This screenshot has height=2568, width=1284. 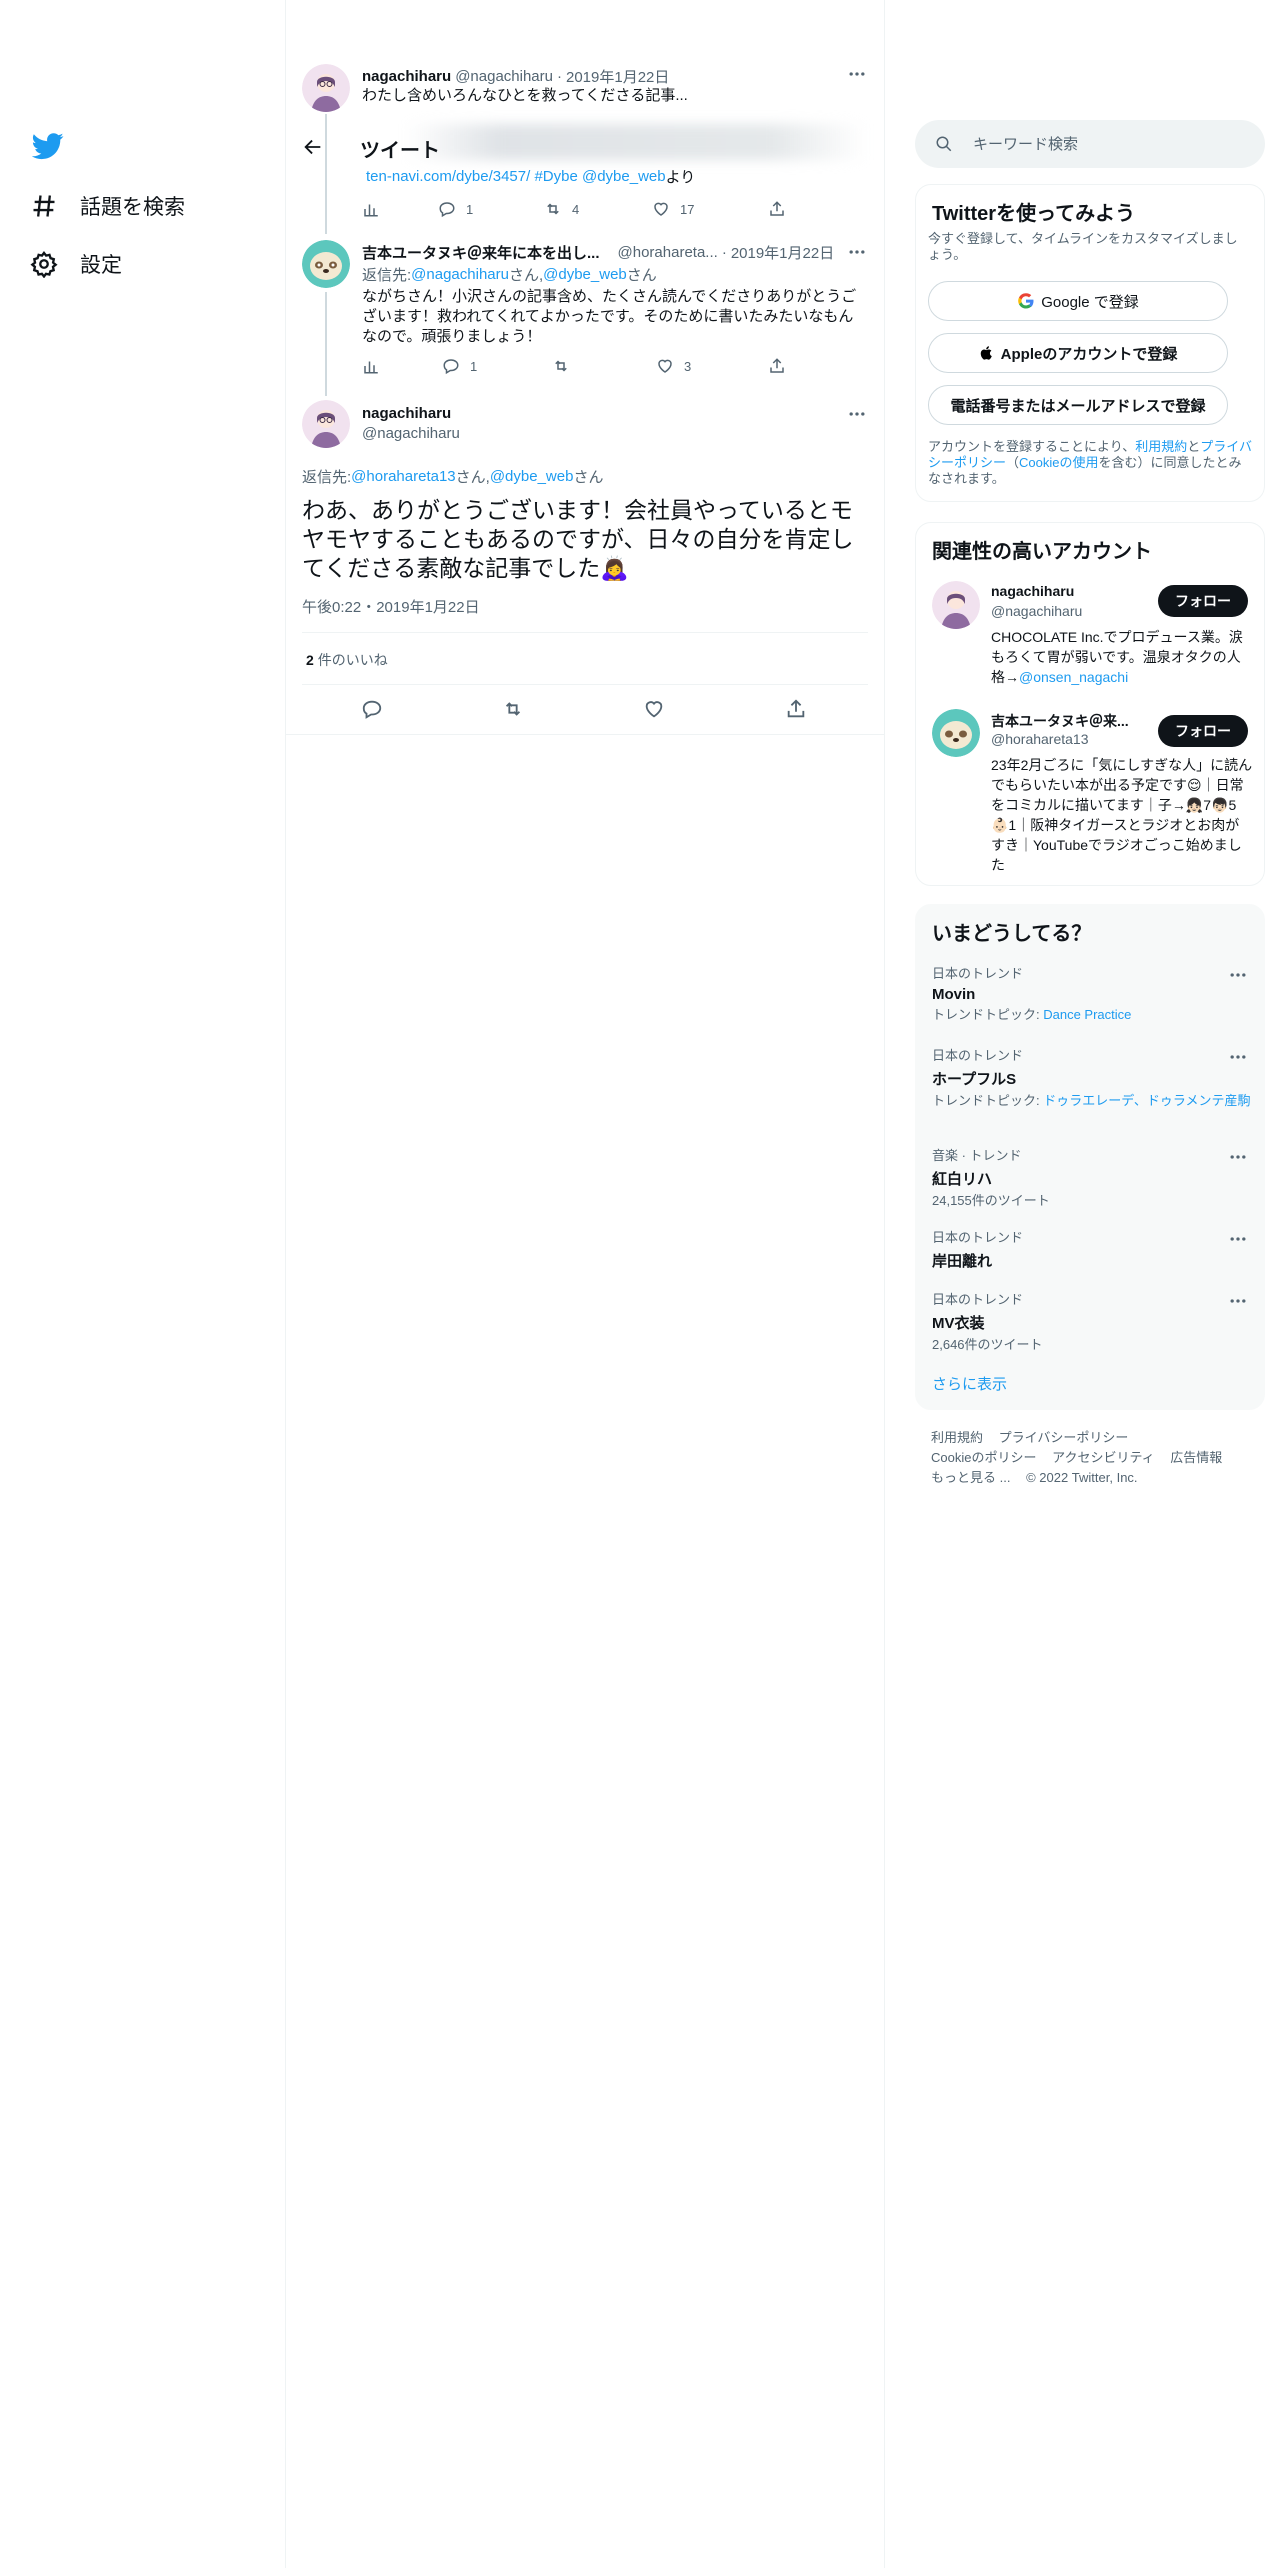 I want to click on reply-prefix: 返信先:, so click(x=387, y=275).